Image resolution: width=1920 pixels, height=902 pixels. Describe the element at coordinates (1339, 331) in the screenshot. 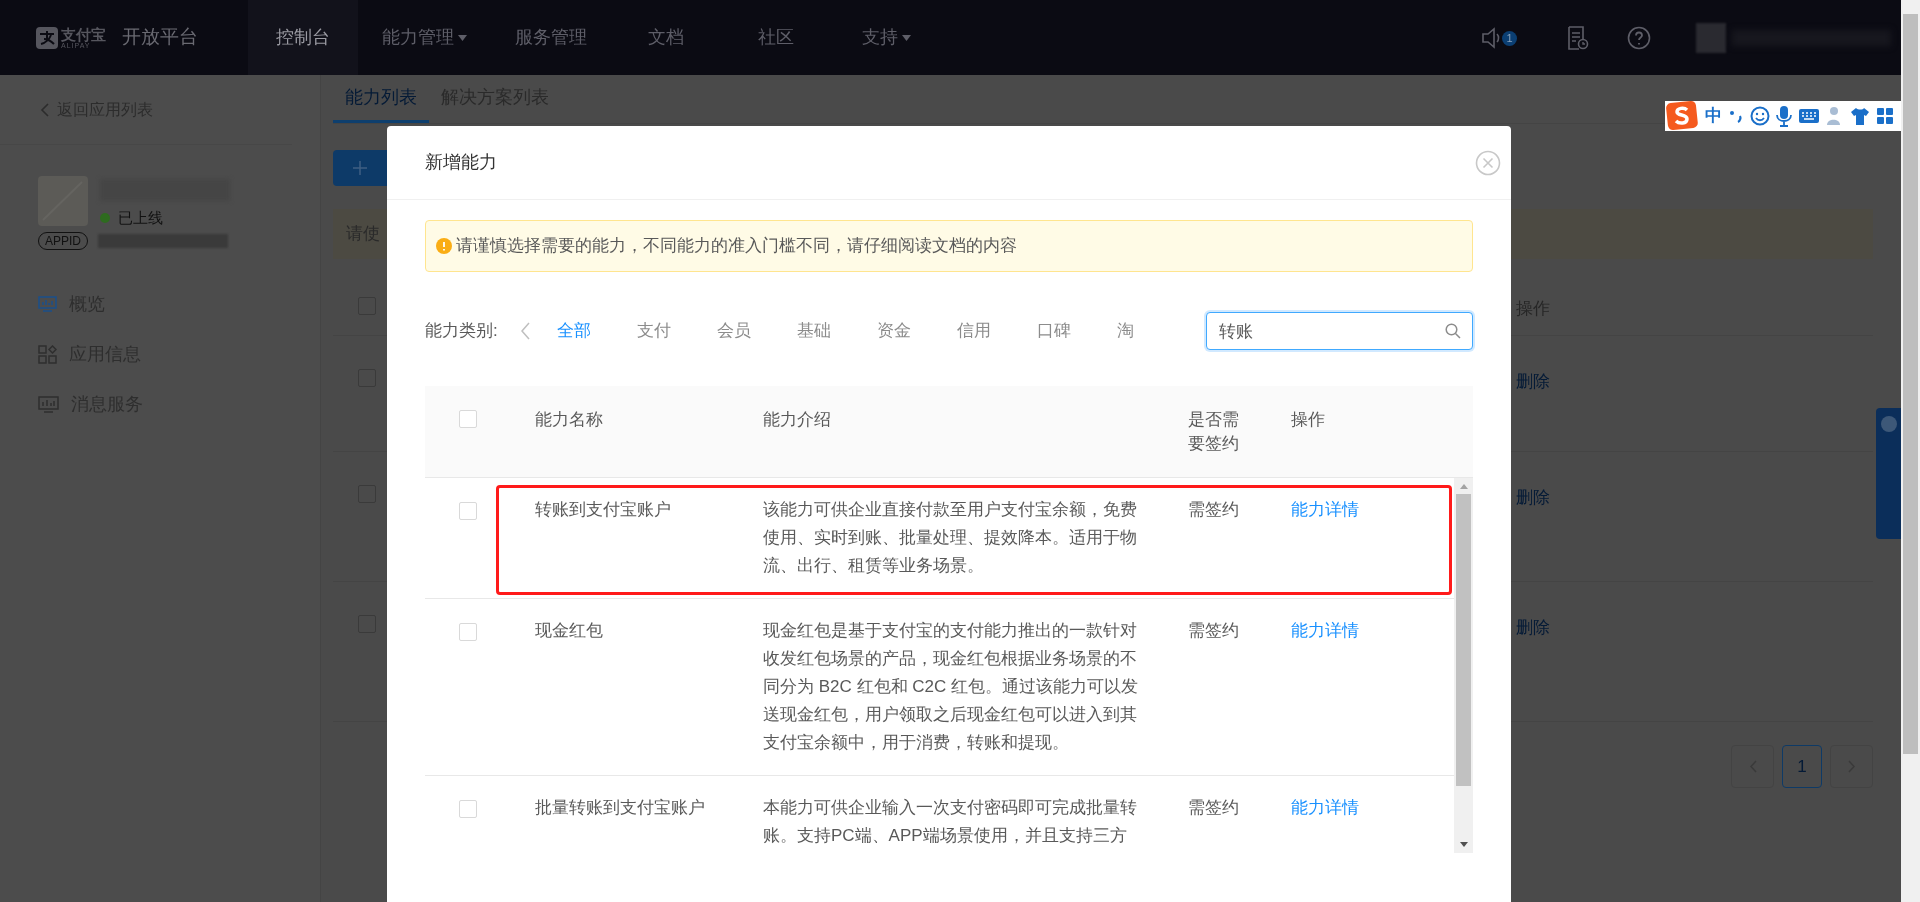

I see `search-field: 转账` at that location.